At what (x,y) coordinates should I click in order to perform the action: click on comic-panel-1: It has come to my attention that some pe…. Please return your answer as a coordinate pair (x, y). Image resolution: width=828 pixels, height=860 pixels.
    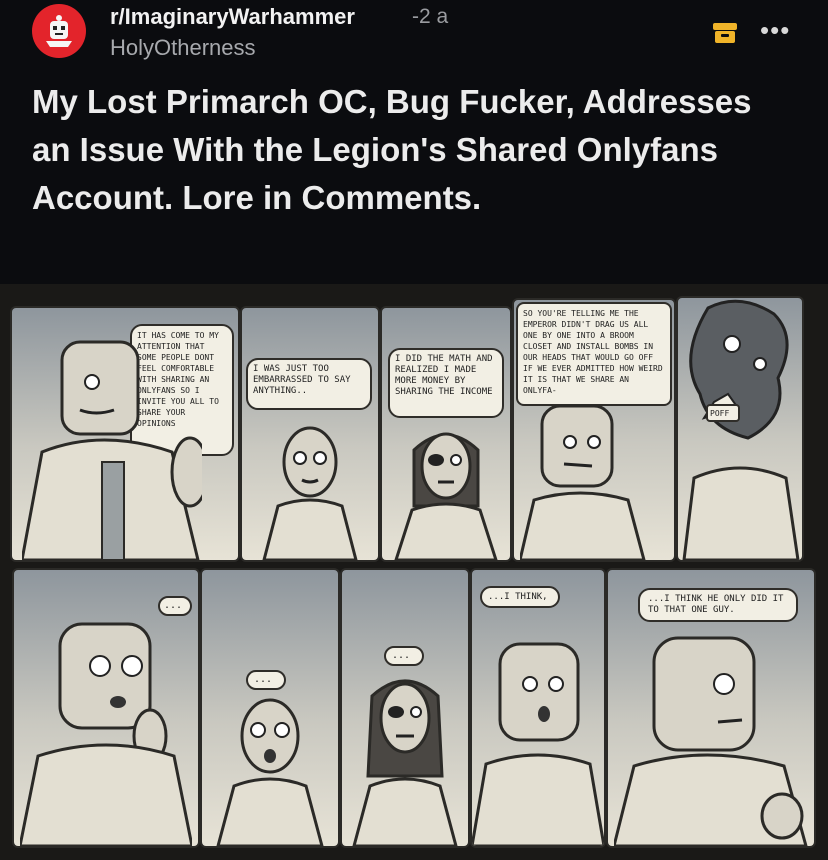
    Looking at the image, I should click on (125, 434).